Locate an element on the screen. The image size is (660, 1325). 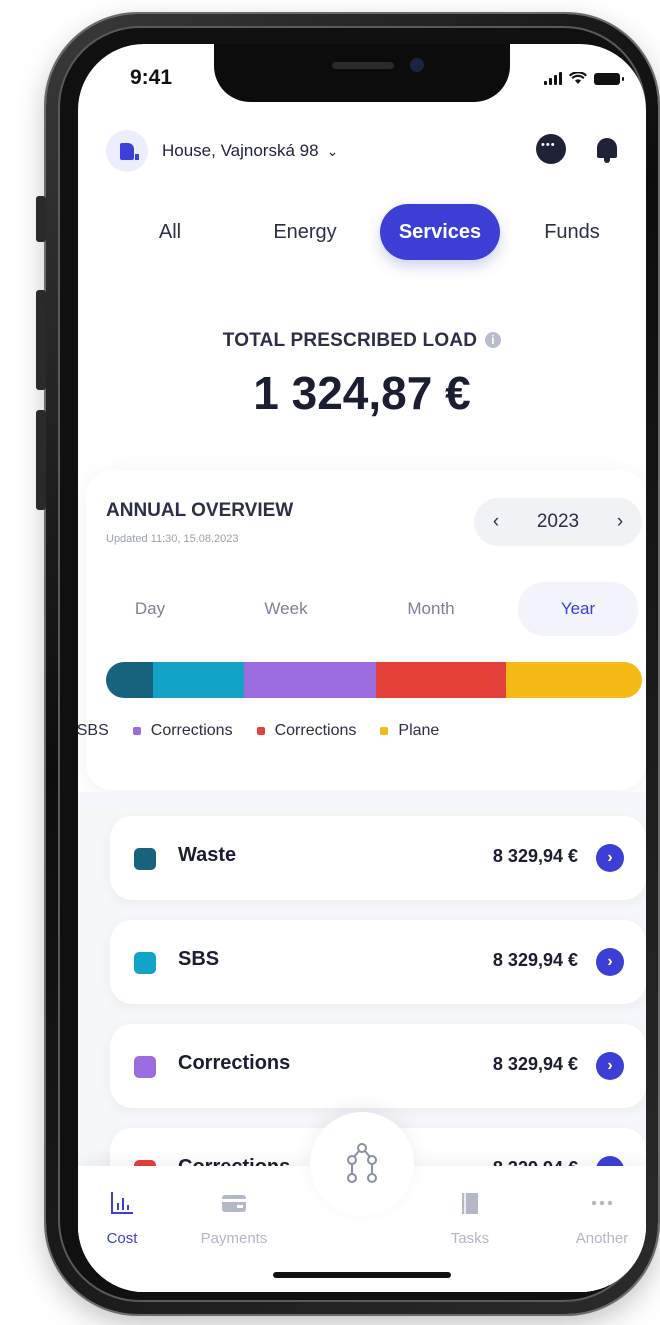
overview-updated: Updated 11:30, 15.08.2023 is located at coordinates (172, 539).